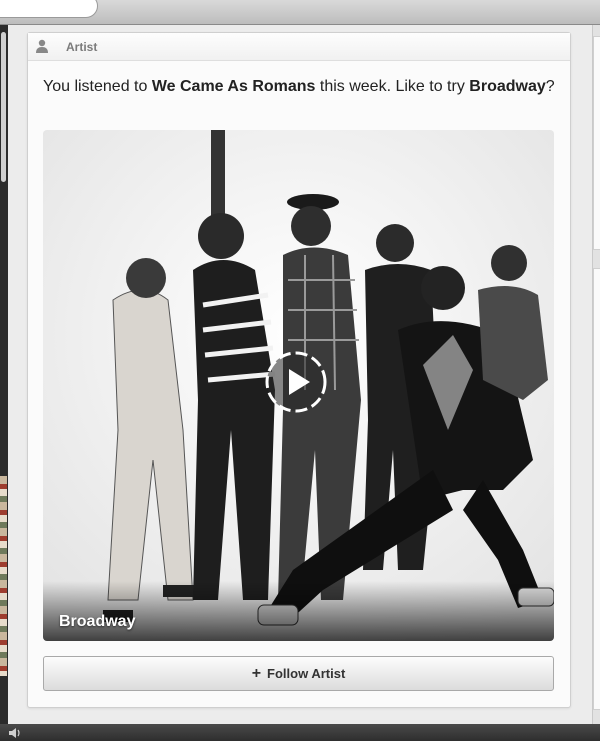  What do you see at coordinates (3, 576) in the screenshot?
I see `left-sidebar-album-art` at bounding box center [3, 576].